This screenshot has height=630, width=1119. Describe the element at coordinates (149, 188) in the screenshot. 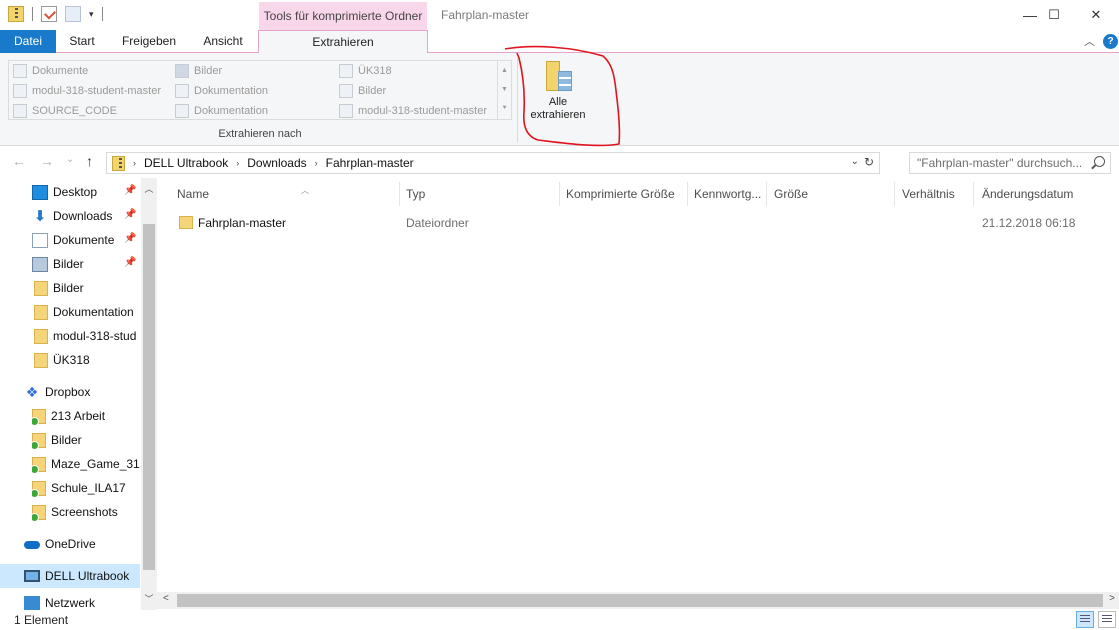

I see `scroll-up-icon: ︿` at that location.